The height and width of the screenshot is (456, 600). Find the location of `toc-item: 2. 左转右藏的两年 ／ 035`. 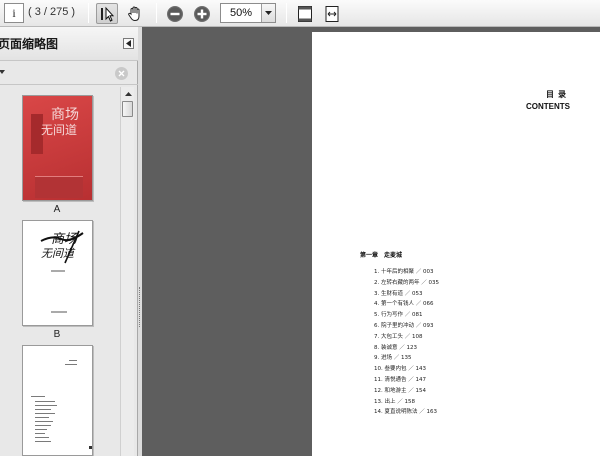

toc-item: 2. 左转右藏的两年 ／ 035 is located at coordinates (406, 282).